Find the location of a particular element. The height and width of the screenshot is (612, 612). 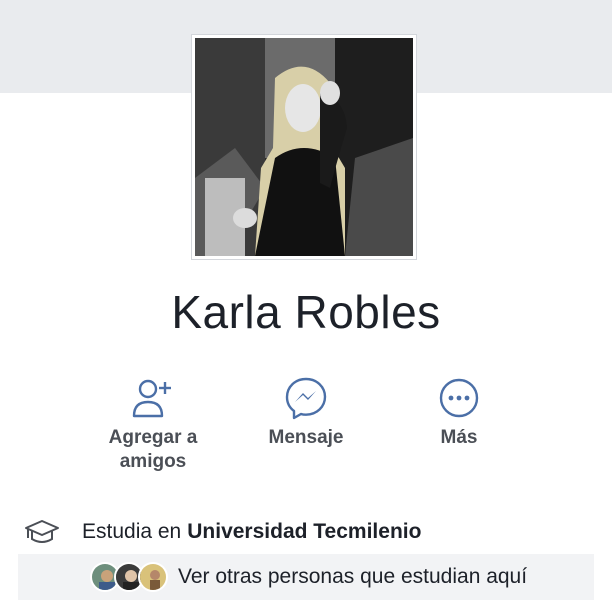

messenger-icon is located at coordinates (306, 398).